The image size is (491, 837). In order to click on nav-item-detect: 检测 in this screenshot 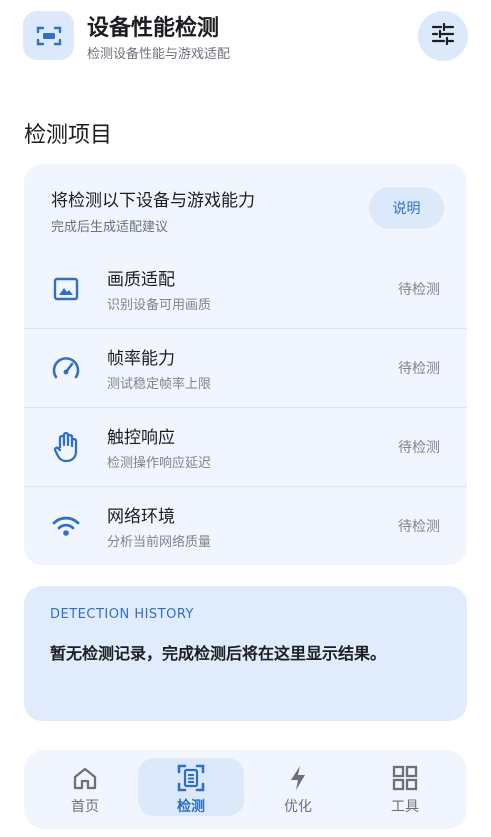, I will do `click(191, 787)`.